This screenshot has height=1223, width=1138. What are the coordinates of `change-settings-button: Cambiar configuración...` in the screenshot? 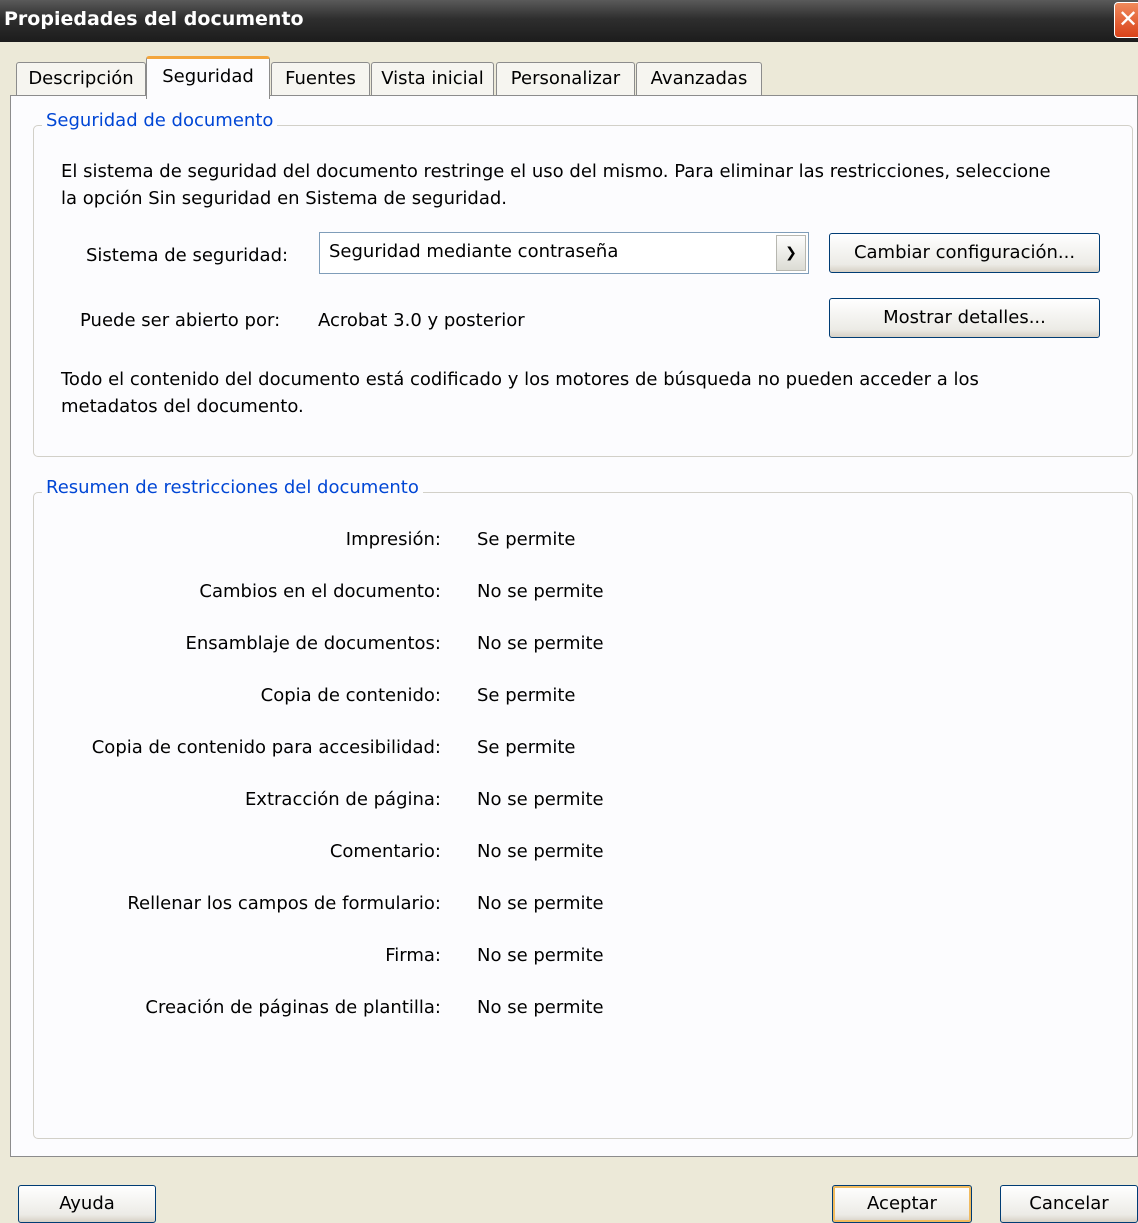 It's located at (964, 253).